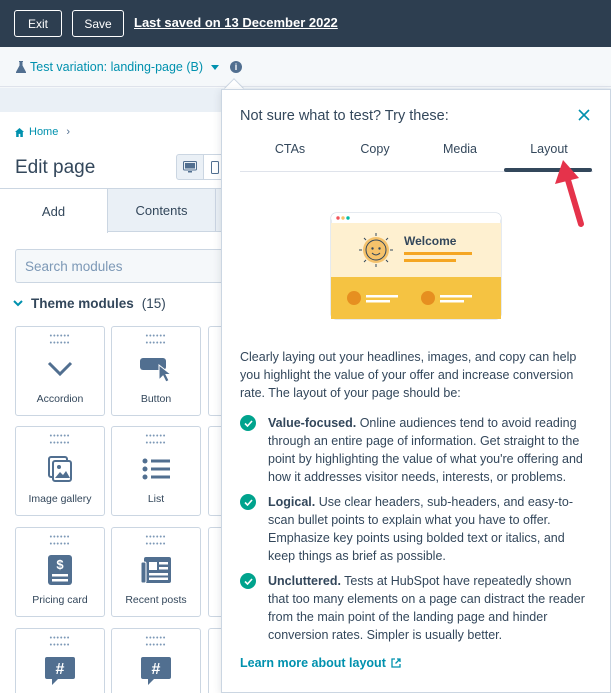  I want to click on desktop-icon, so click(190, 167).